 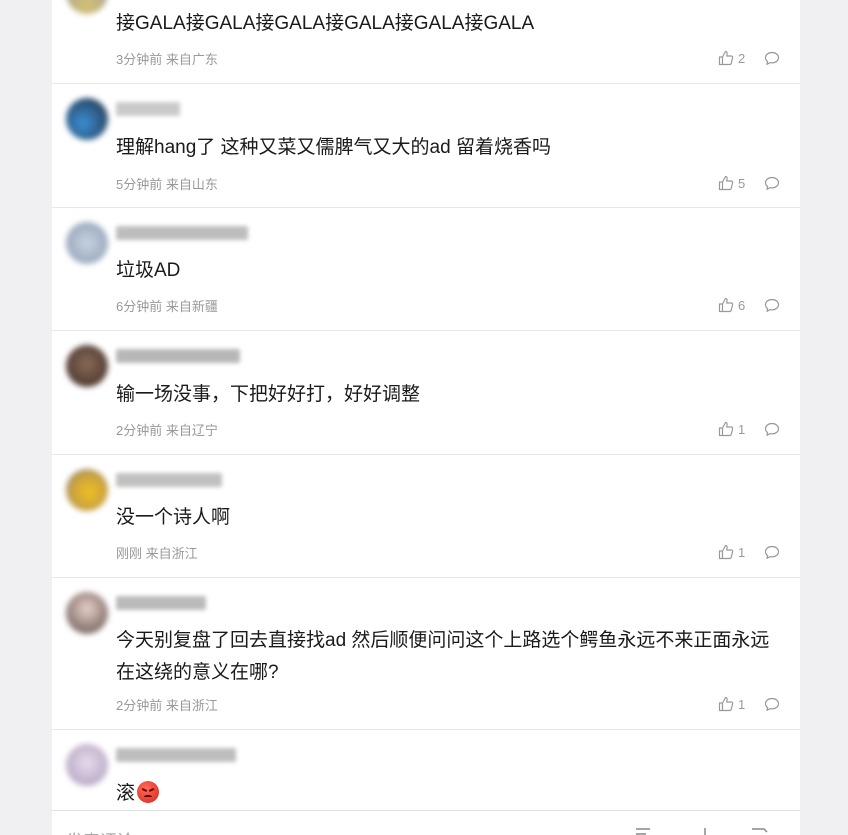 What do you see at coordinates (333, 147) in the screenshot?
I see `comment-text: 理解hang了 这种又菜又儒脾气又大的ad 留着烧香吗` at bounding box center [333, 147].